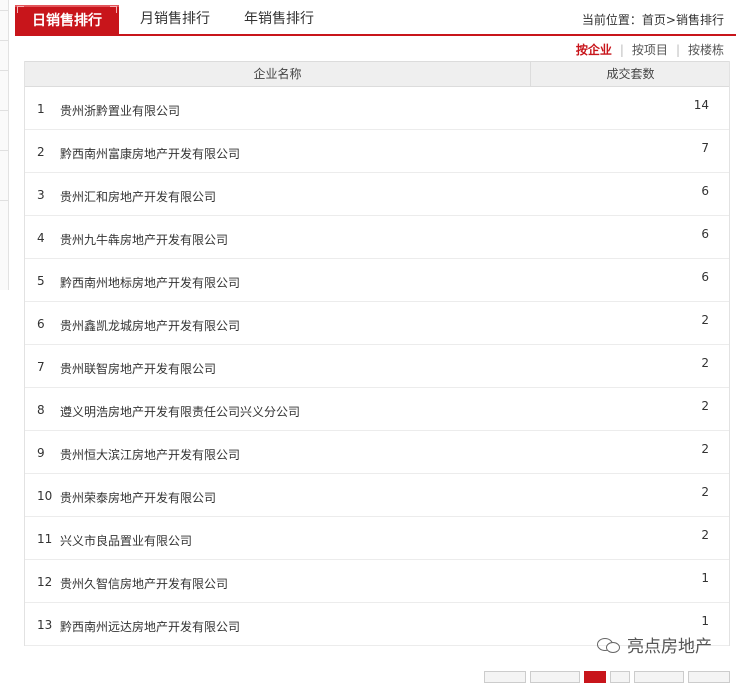 The width and height of the screenshot is (746, 683). What do you see at coordinates (377, 538) in the screenshot?
I see `table-row: 11 兴义市良品置业有限公司 2` at bounding box center [377, 538].